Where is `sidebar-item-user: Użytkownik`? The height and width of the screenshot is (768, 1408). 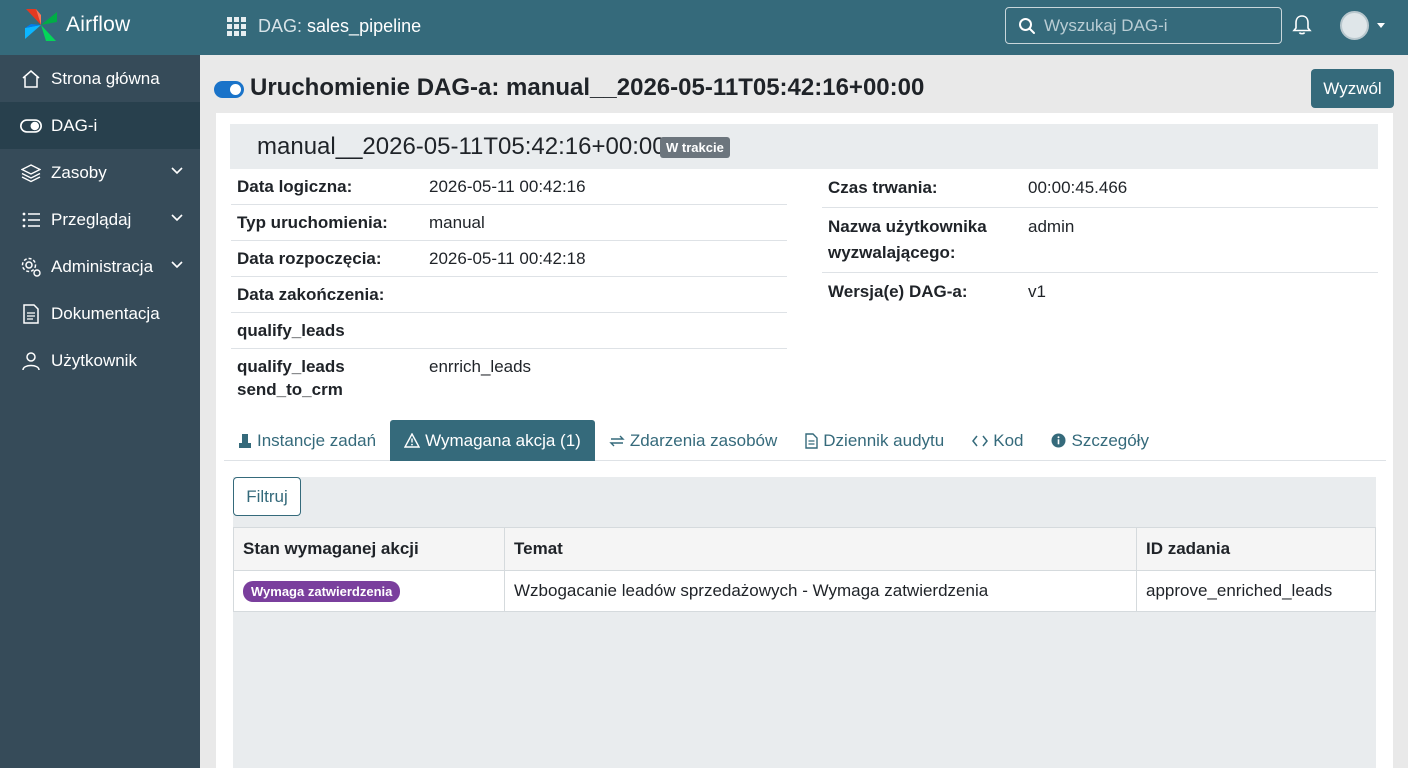
sidebar-item-user: Użytkownik is located at coordinates (100, 360).